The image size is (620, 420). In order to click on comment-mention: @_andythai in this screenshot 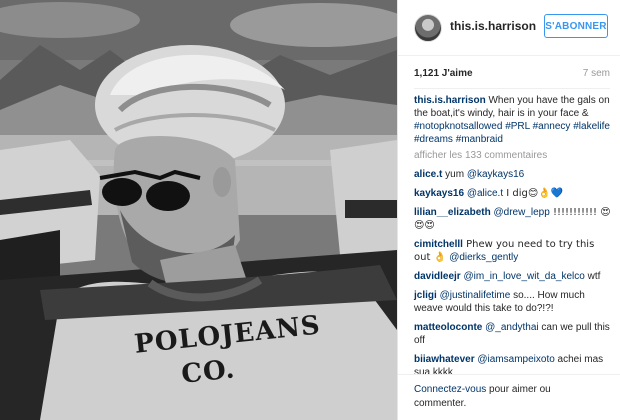, I will do `click(512, 327)`.